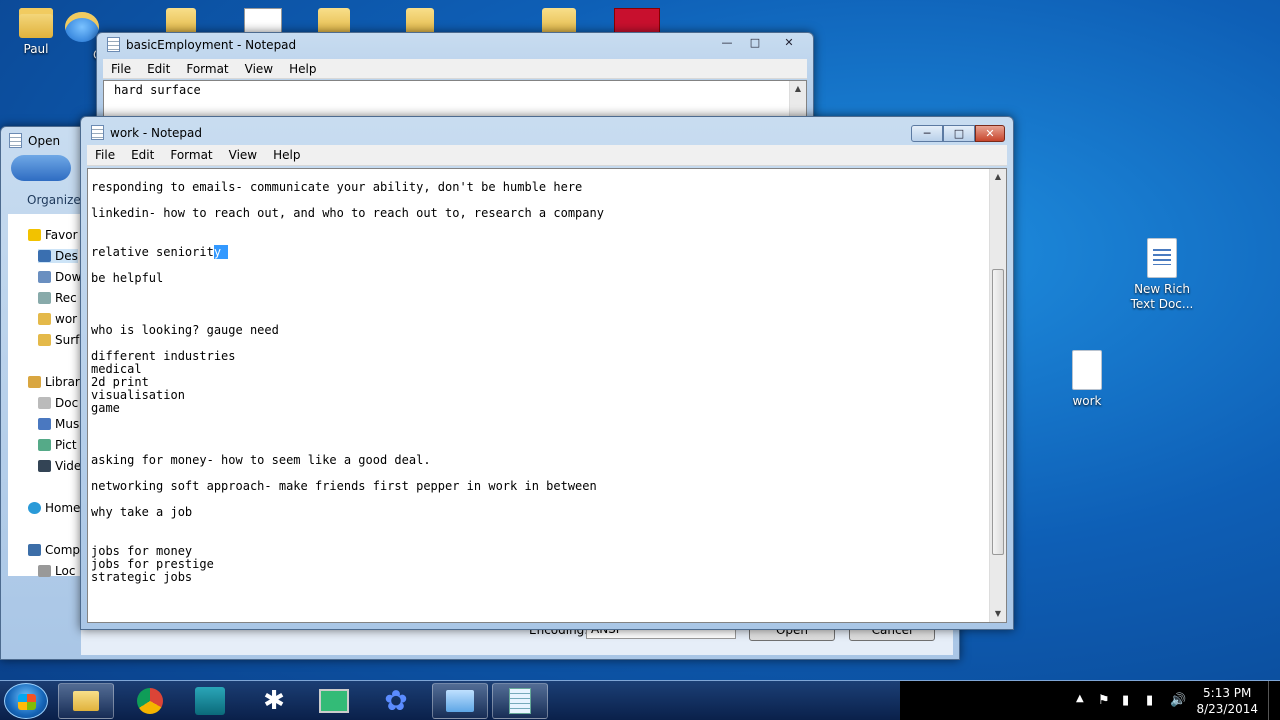 The width and height of the screenshot is (1280, 720). Describe the element at coordinates (57, 319) in the screenshot. I see `nav-work: wor` at that location.